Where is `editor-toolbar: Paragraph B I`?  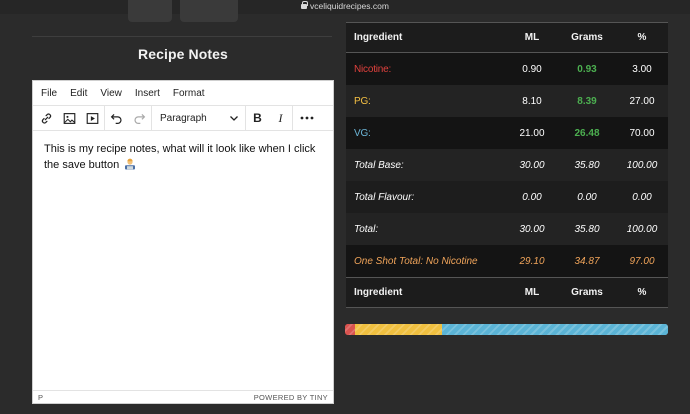
editor-toolbar: Paragraph B I is located at coordinates (183, 118).